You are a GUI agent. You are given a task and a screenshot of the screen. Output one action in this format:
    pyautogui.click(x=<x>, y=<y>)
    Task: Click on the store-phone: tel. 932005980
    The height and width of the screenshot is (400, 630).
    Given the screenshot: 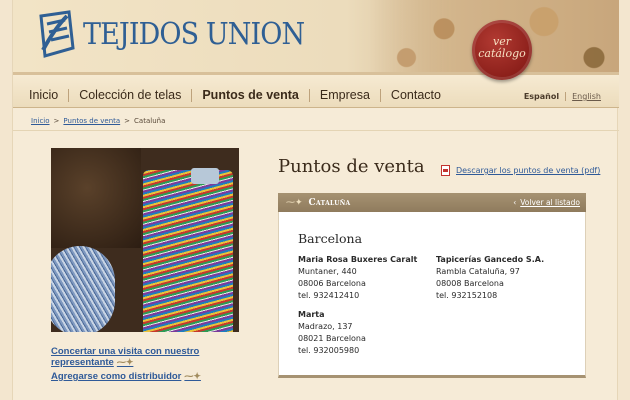 What is the action you would take?
    pyautogui.click(x=329, y=350)
    